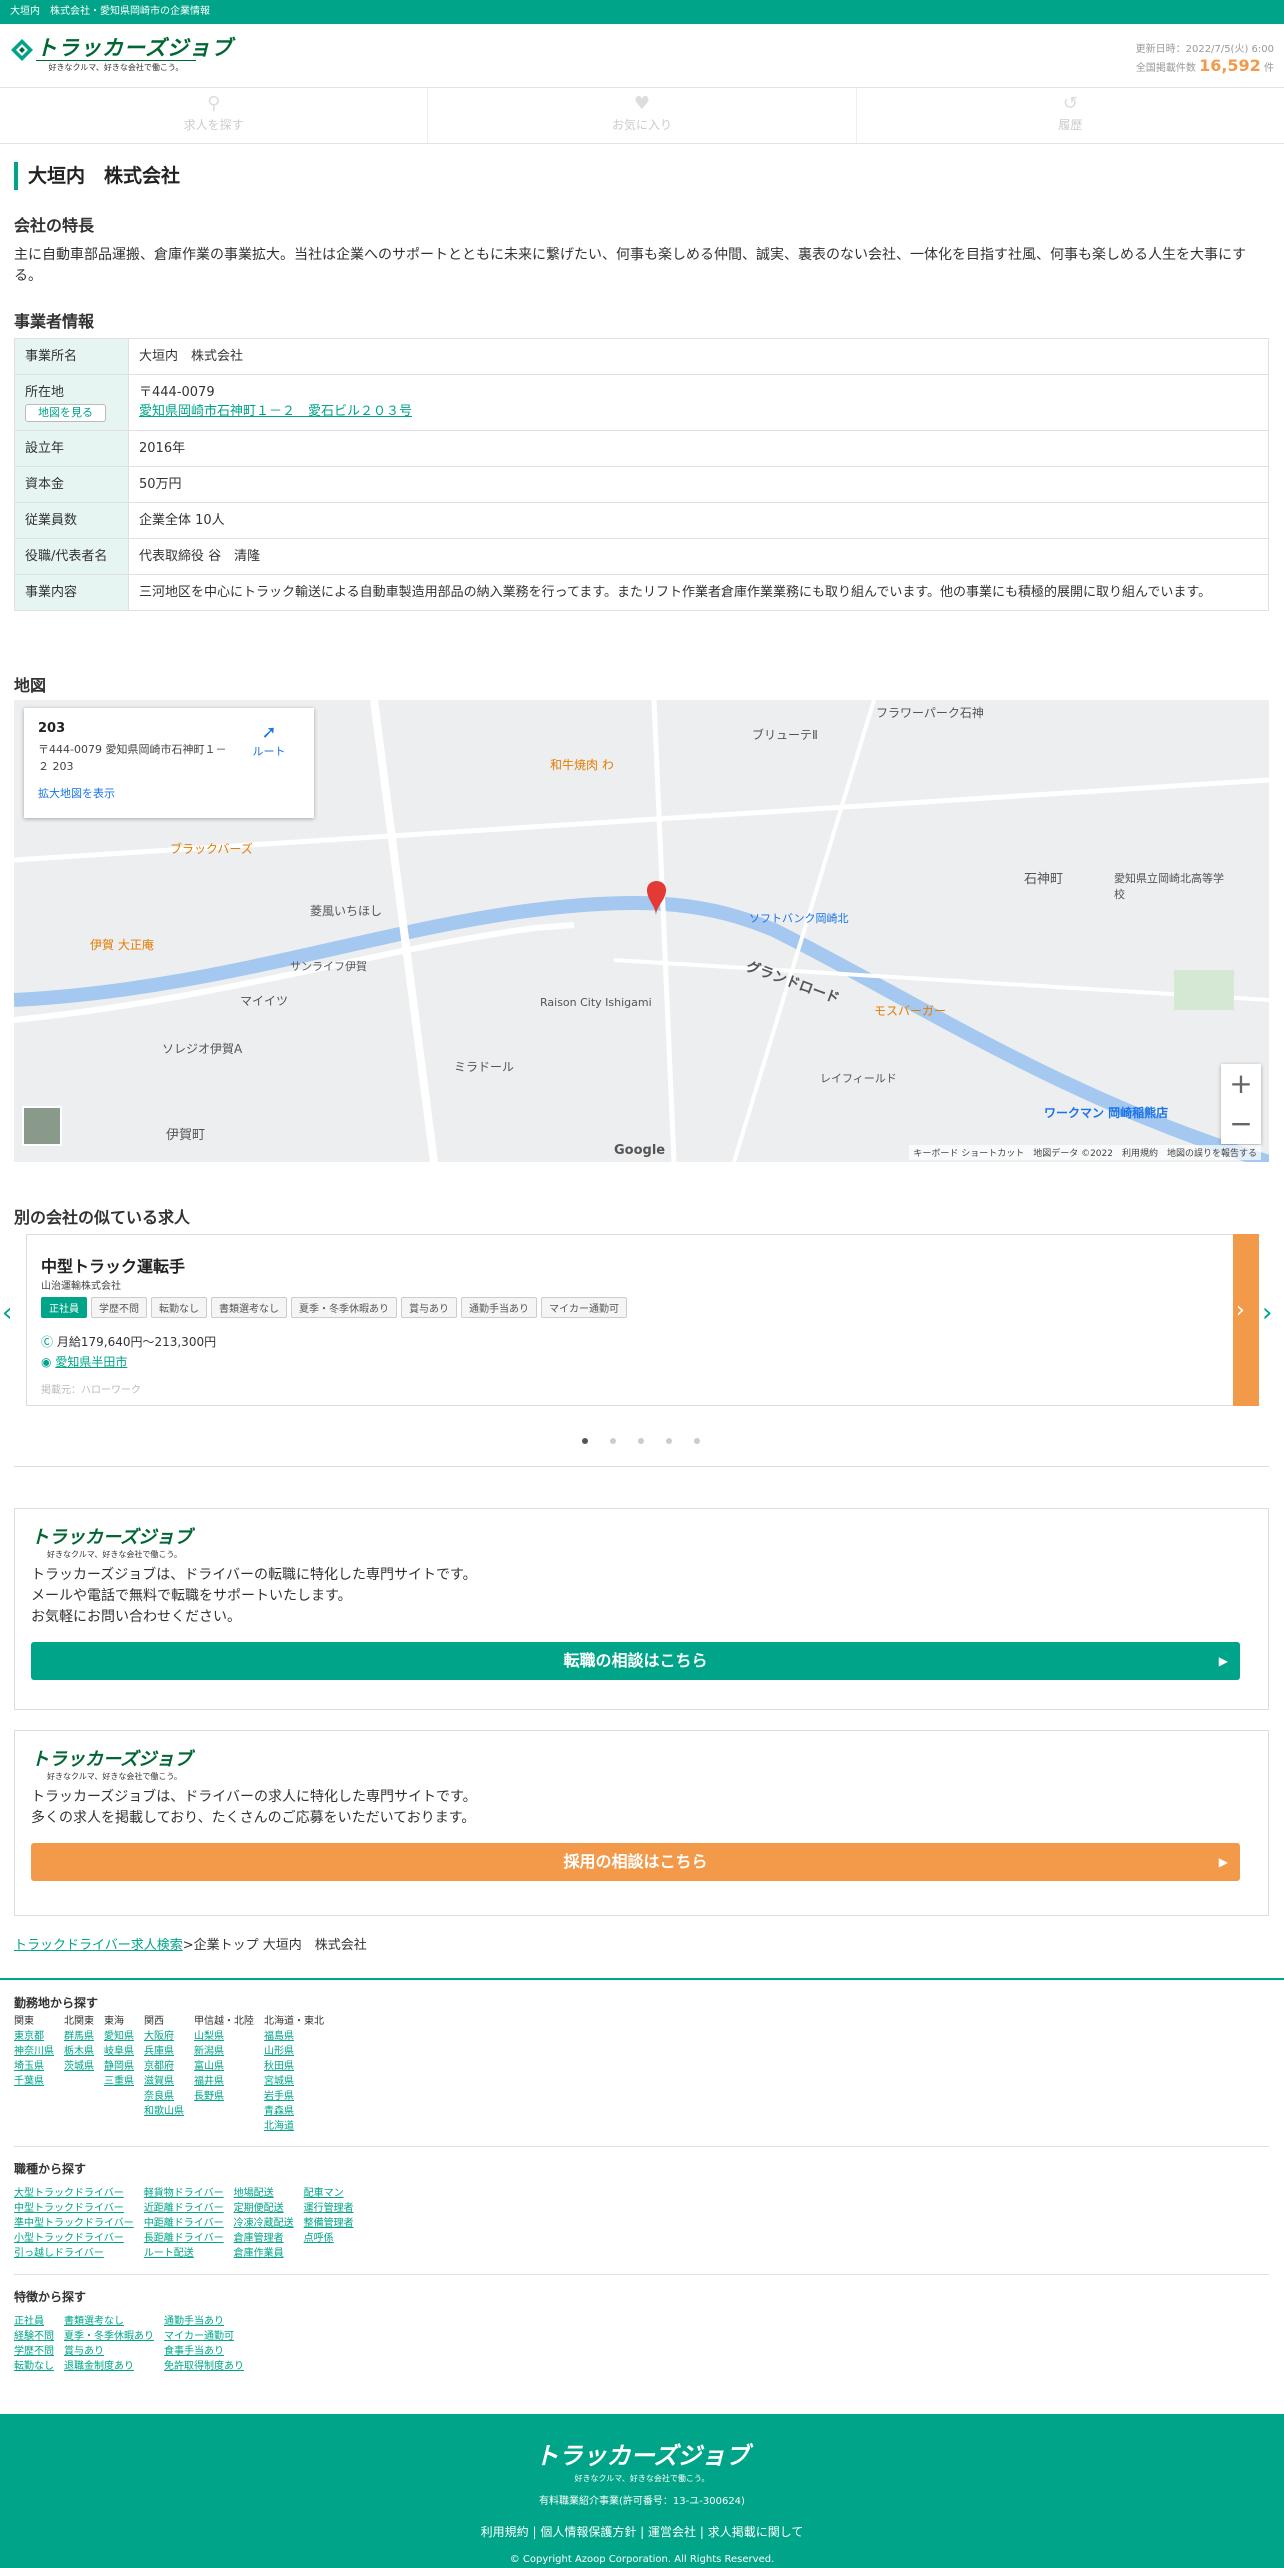 The image size is (1284, 2568). Describe the element at coordinates (79, 2051) in the screenshot. I see `footer-nav-link: 栃木県` at that location.